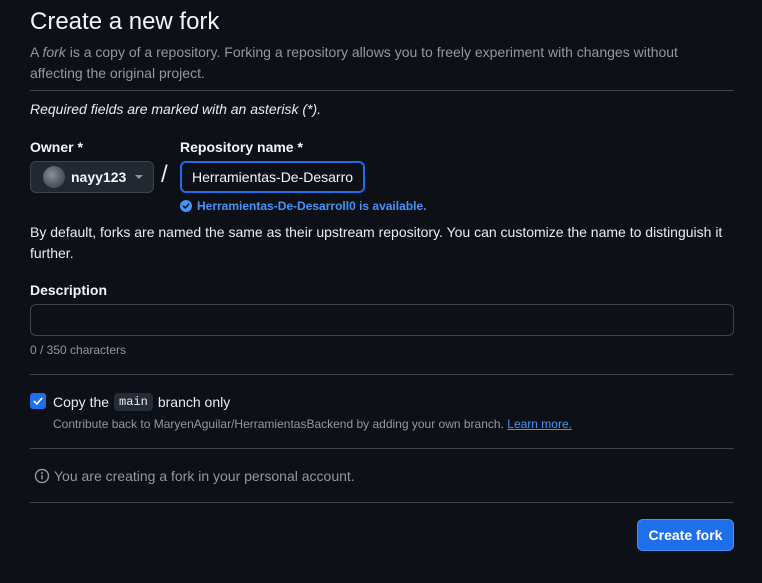 The height and width of the screenshot is (583, 762). What do you see at coordinates (194, 402) in the screenshot?
I see `copy-branch-suffix: branch only` at bounding box center [194, 402].